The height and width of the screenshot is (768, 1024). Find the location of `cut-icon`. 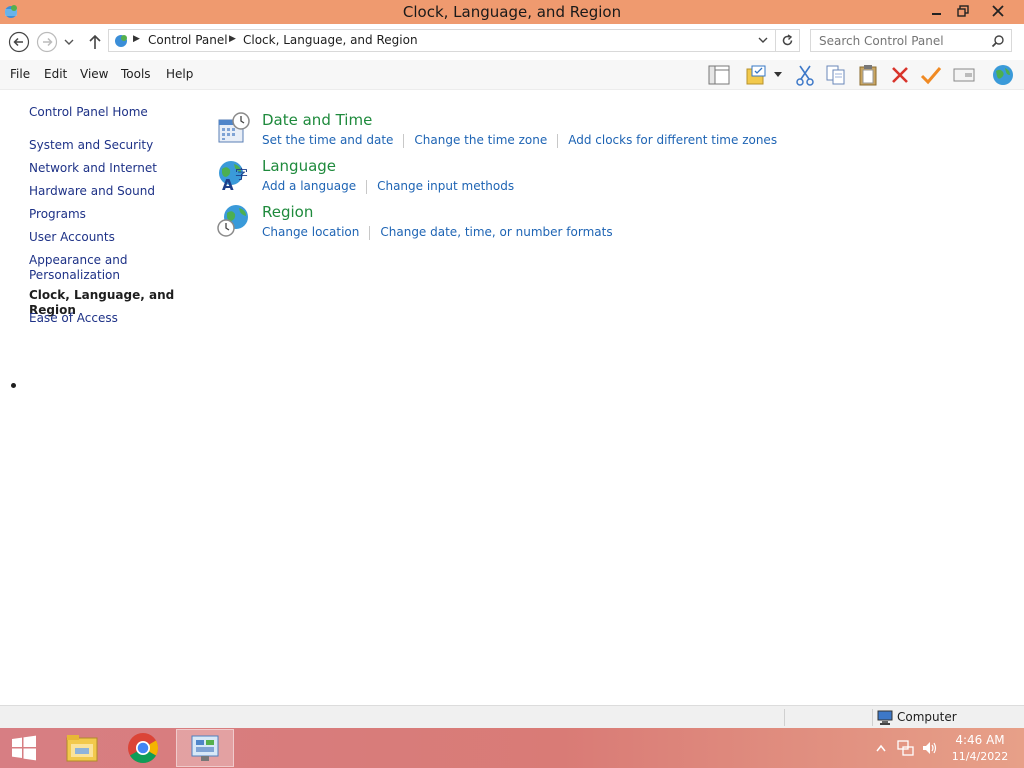

cut-icon is located at coordinates (805, 75).